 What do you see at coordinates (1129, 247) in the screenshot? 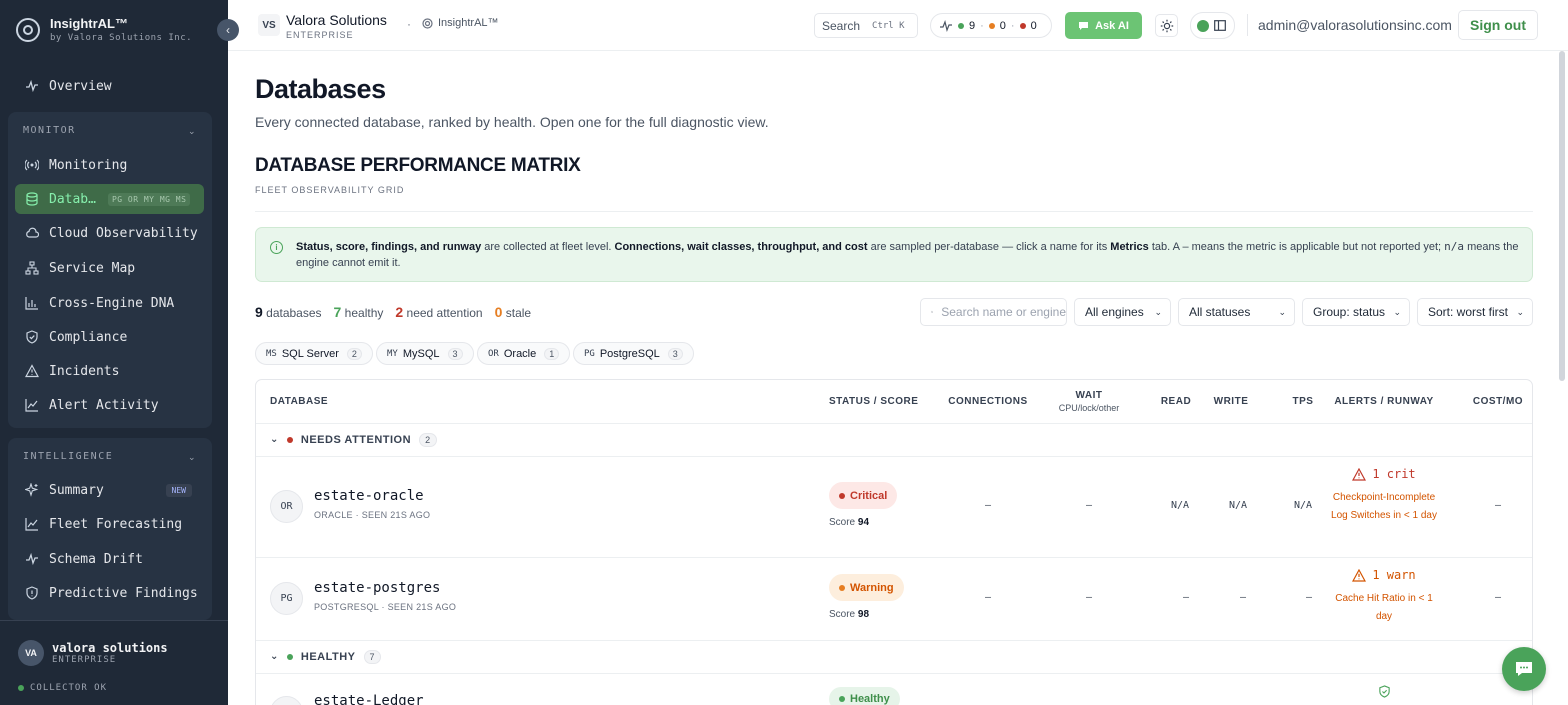
I see `info-bold: Metrics` at bounding box center [1129, 247].